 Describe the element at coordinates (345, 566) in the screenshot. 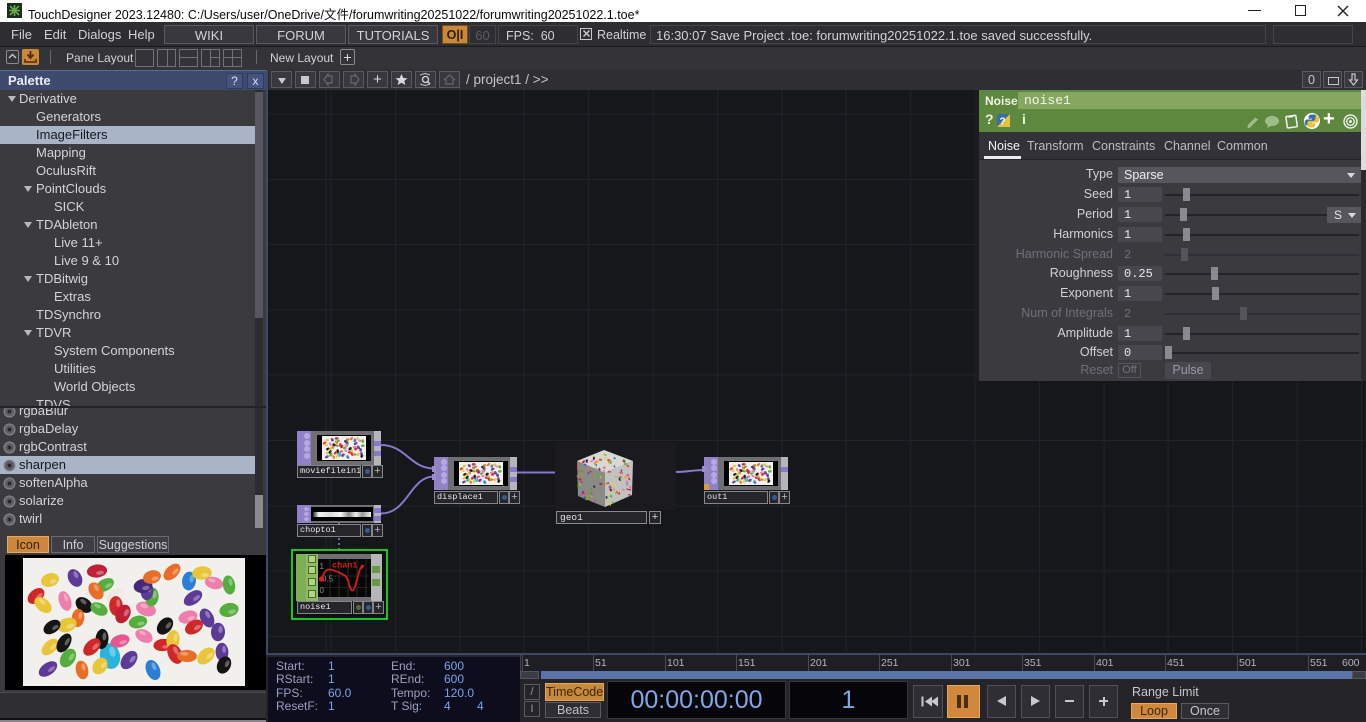

I see `svg-text: chan1` at that location.